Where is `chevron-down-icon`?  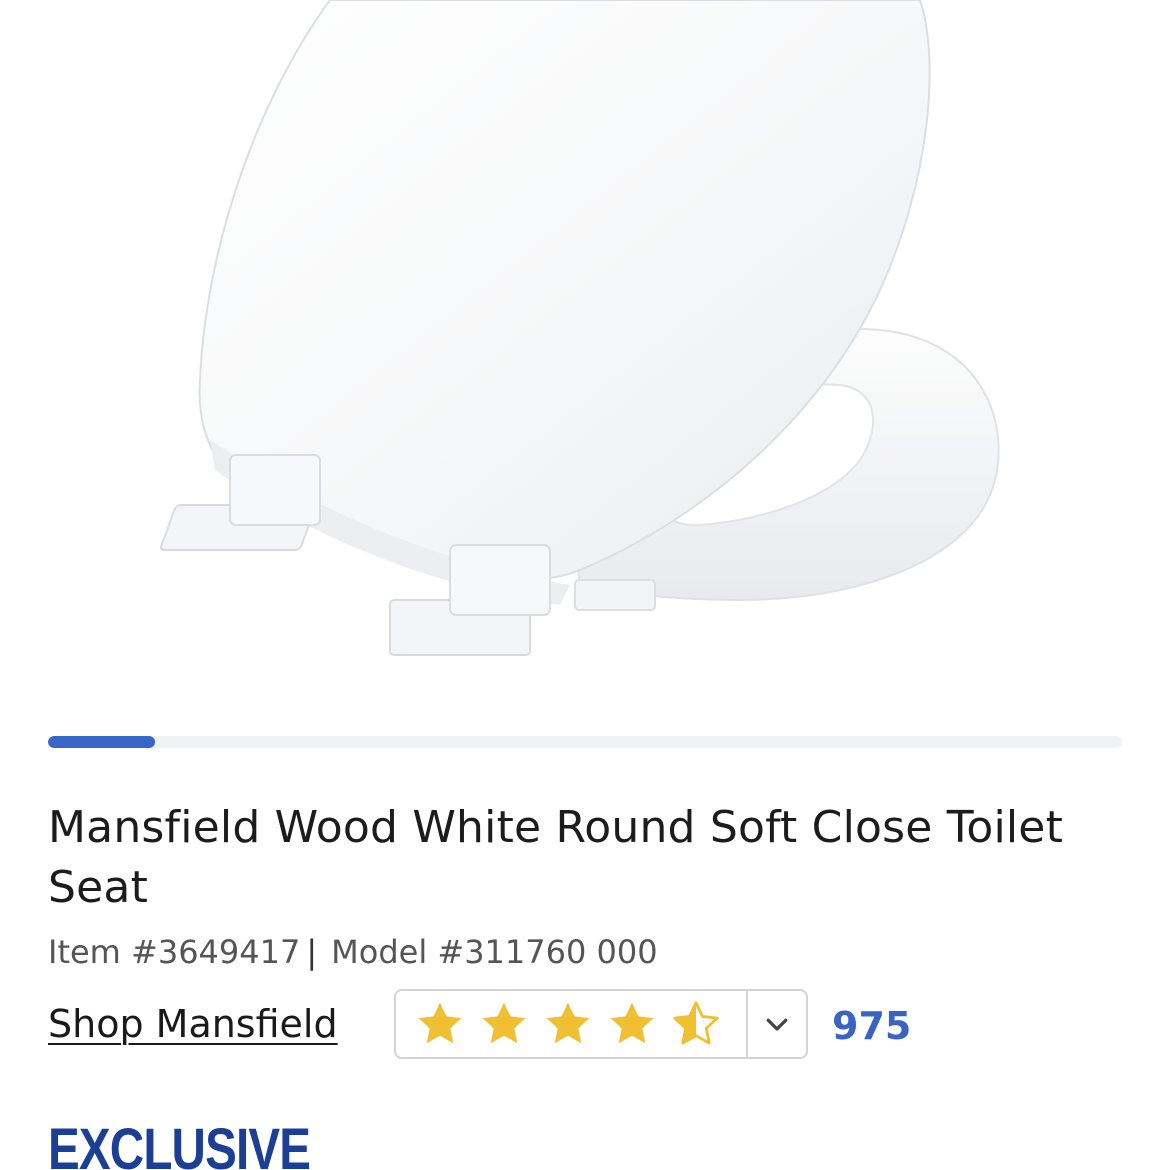
chevron-down-icon is located at coordinates (777, 1024).